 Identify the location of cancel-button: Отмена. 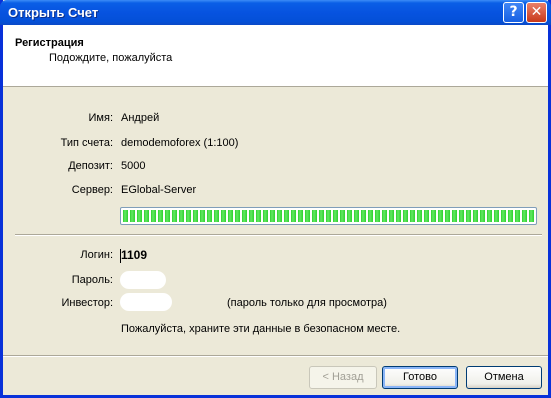
(504, 377).